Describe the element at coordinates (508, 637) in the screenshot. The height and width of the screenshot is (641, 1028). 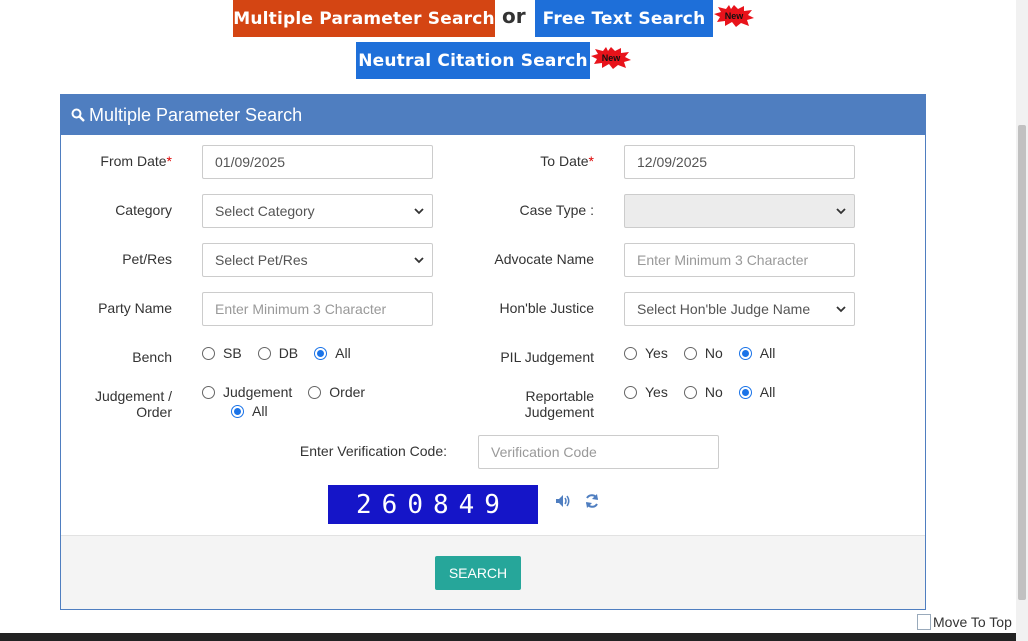
I see `bottom-bar` at that location.